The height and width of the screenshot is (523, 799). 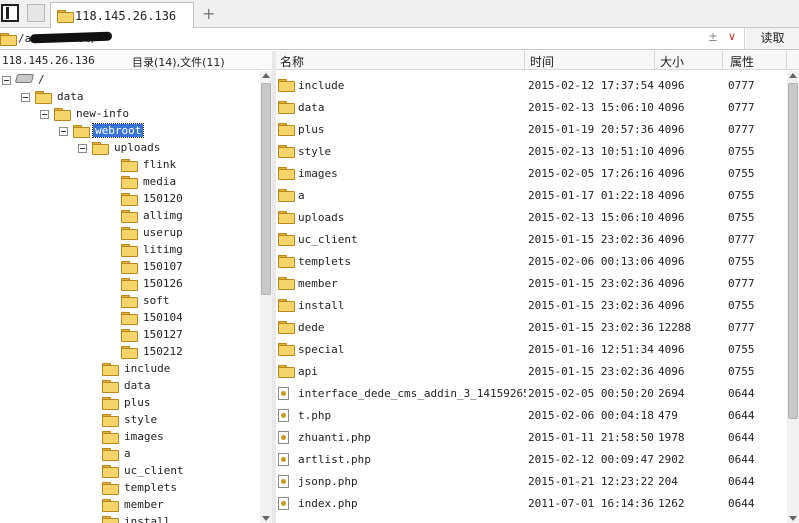 I want to click on tree-node: templets, so click(x=180, y=488).